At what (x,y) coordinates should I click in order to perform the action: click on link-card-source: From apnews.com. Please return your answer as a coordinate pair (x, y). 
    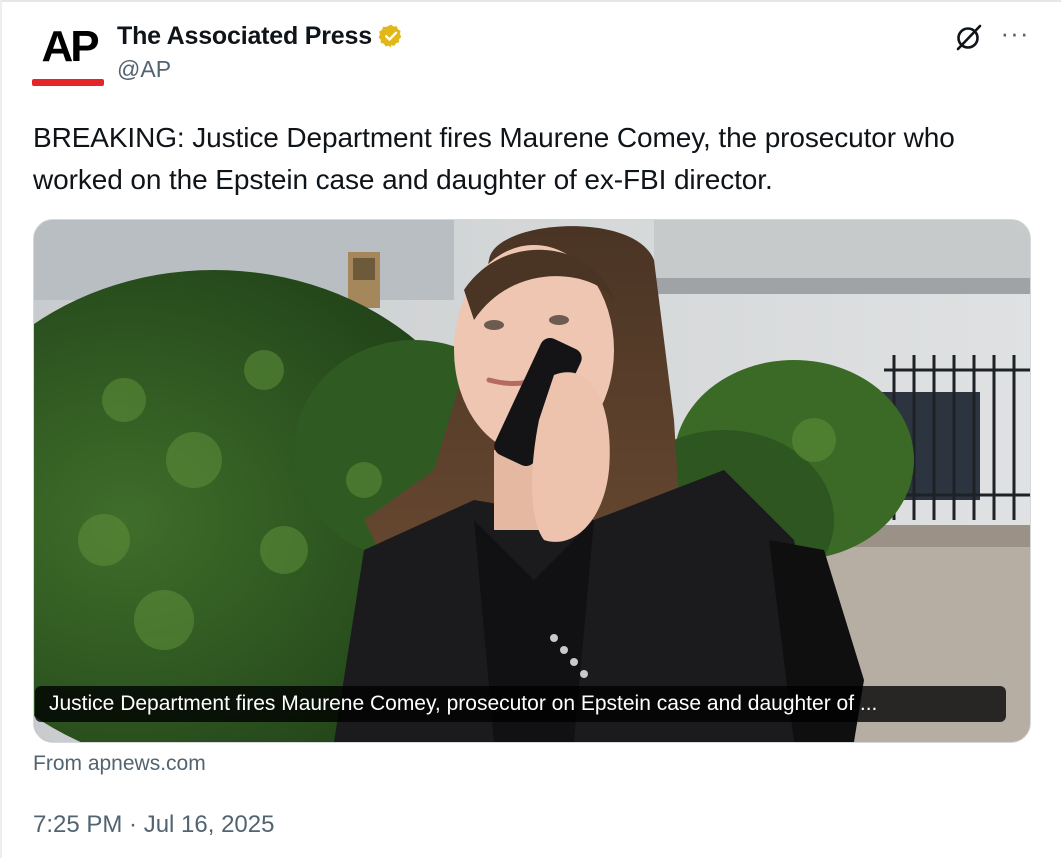
    Looking at the image, I should click on (119, 764).